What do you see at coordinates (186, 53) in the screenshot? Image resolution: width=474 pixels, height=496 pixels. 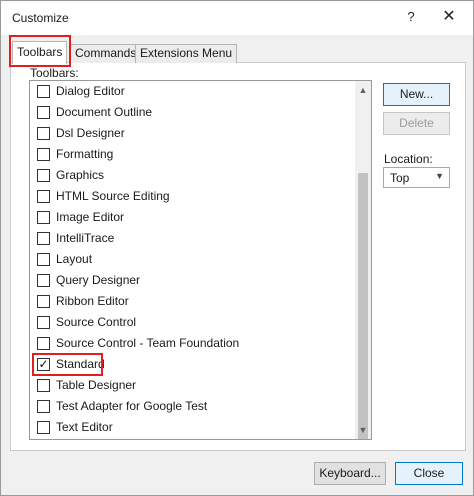 I see `tab-extensions-menu: Extensions Menu` at bounding box center [186, 53].